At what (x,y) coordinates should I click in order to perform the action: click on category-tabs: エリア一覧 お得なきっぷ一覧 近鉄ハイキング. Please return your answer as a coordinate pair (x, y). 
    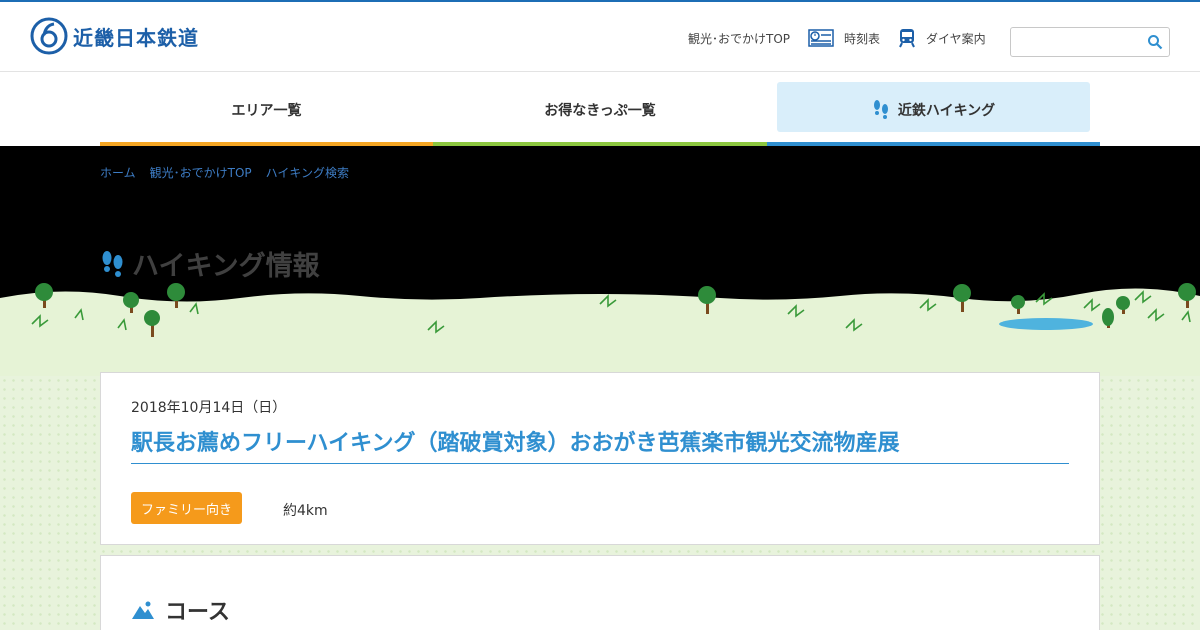
    Looking at the image, I should click on (600, 109).